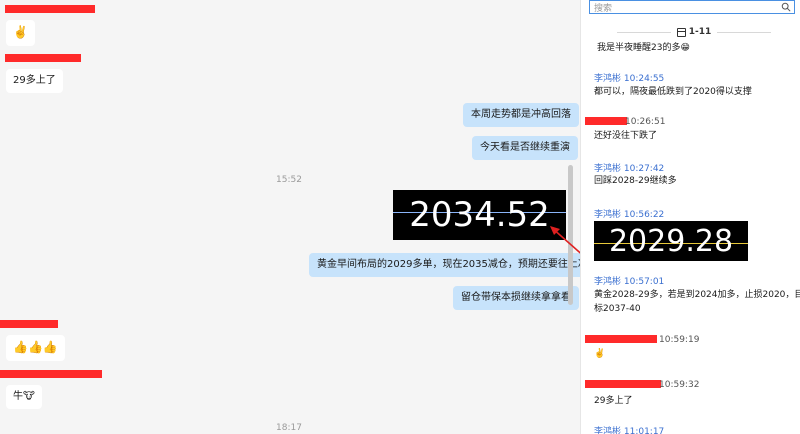 This screenshot has width=800, height=434. What do you see at coordinates (448, 264) in the screenshot?
I see `message-text: 黄金早间布局的2029多单，现在2035减仓，预期还要往上冲` at bounding box center [448, 264].